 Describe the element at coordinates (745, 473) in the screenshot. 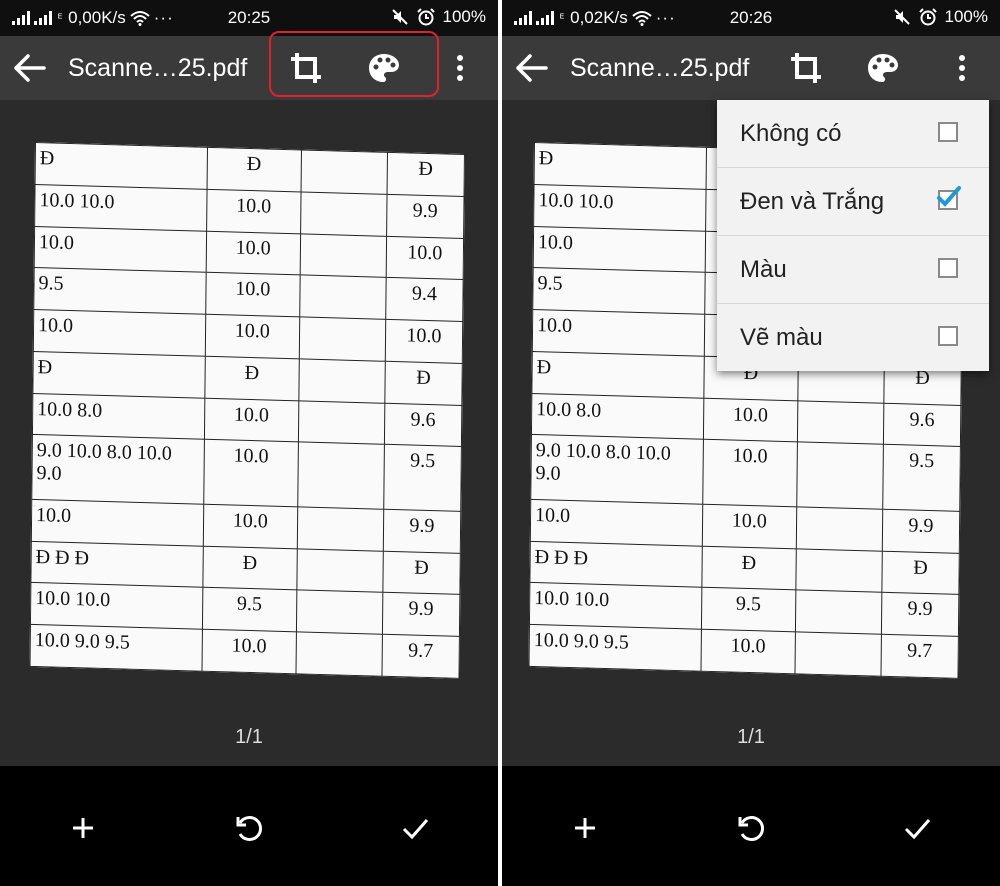

I see `table-row: 9.0 10.0 8.0 10.0 9.0 10.0 9.5` at that location.